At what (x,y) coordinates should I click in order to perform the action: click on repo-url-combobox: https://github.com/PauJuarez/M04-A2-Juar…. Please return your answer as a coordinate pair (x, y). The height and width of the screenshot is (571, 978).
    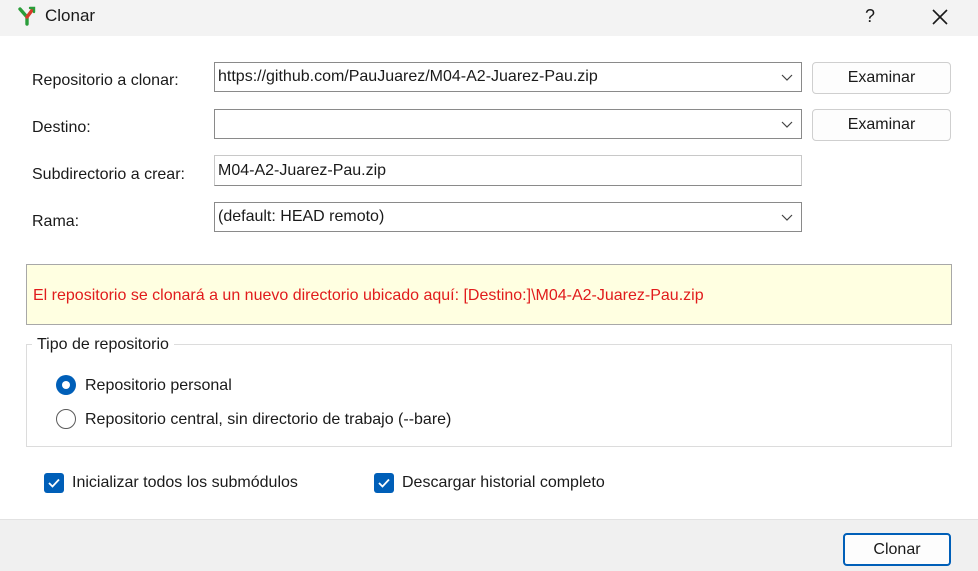
    Looking at the image, I should click on (508, 77).